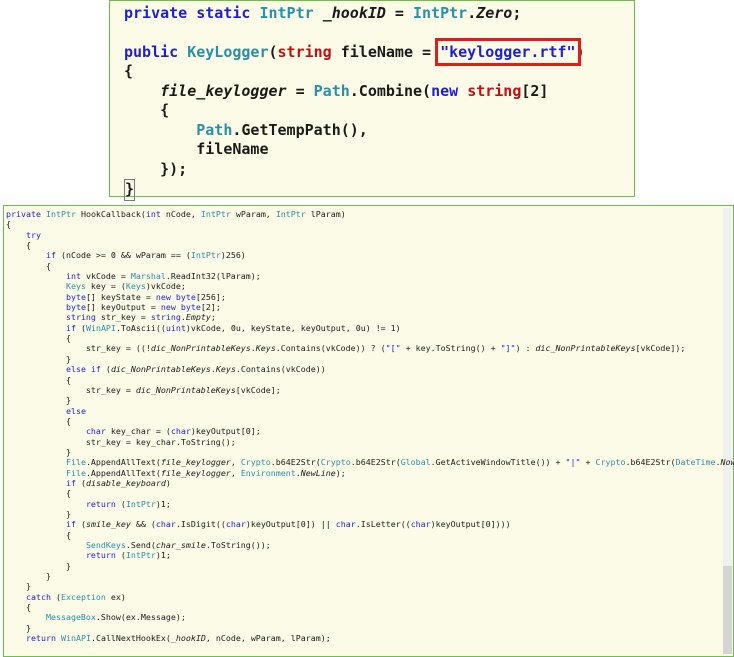  Describe the element at coordinates (125, 286) in the screenshot. I see `bottom-code-line: Keys key = (Keys)vkCode;` at that location.